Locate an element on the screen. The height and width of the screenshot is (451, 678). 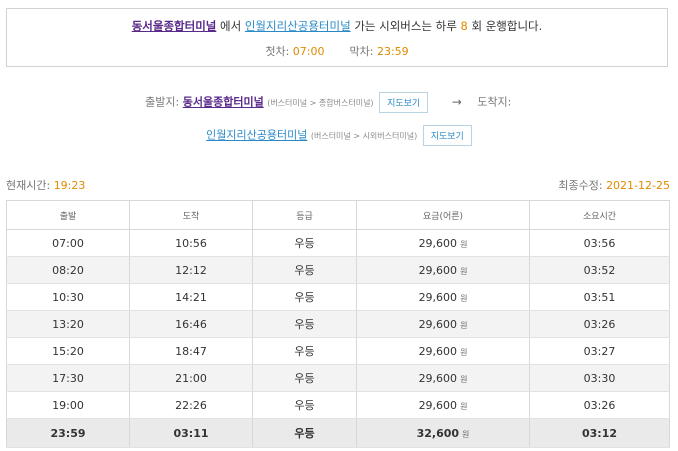
duration-value: 03:56 is located at coordinates (599, 243).